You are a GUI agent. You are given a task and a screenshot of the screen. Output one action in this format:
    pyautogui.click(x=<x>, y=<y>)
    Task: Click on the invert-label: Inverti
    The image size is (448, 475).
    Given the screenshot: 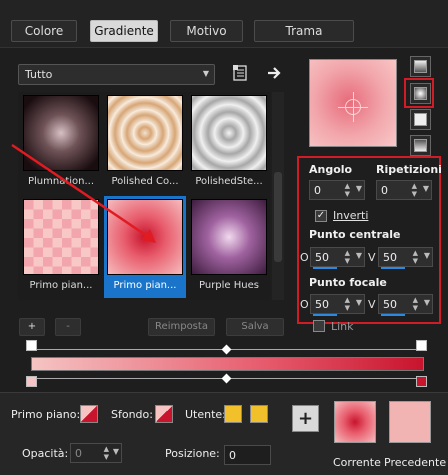 What is the action you would take?
    pyautogui.click(x=351, y=215)
    